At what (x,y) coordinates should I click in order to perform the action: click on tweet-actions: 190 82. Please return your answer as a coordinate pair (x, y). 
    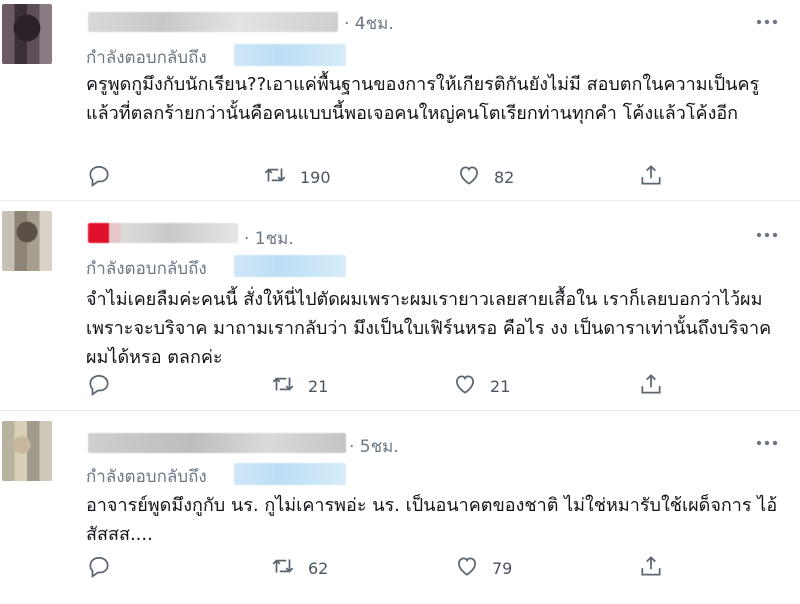
    Looking at the image, I should click on (386, 177).